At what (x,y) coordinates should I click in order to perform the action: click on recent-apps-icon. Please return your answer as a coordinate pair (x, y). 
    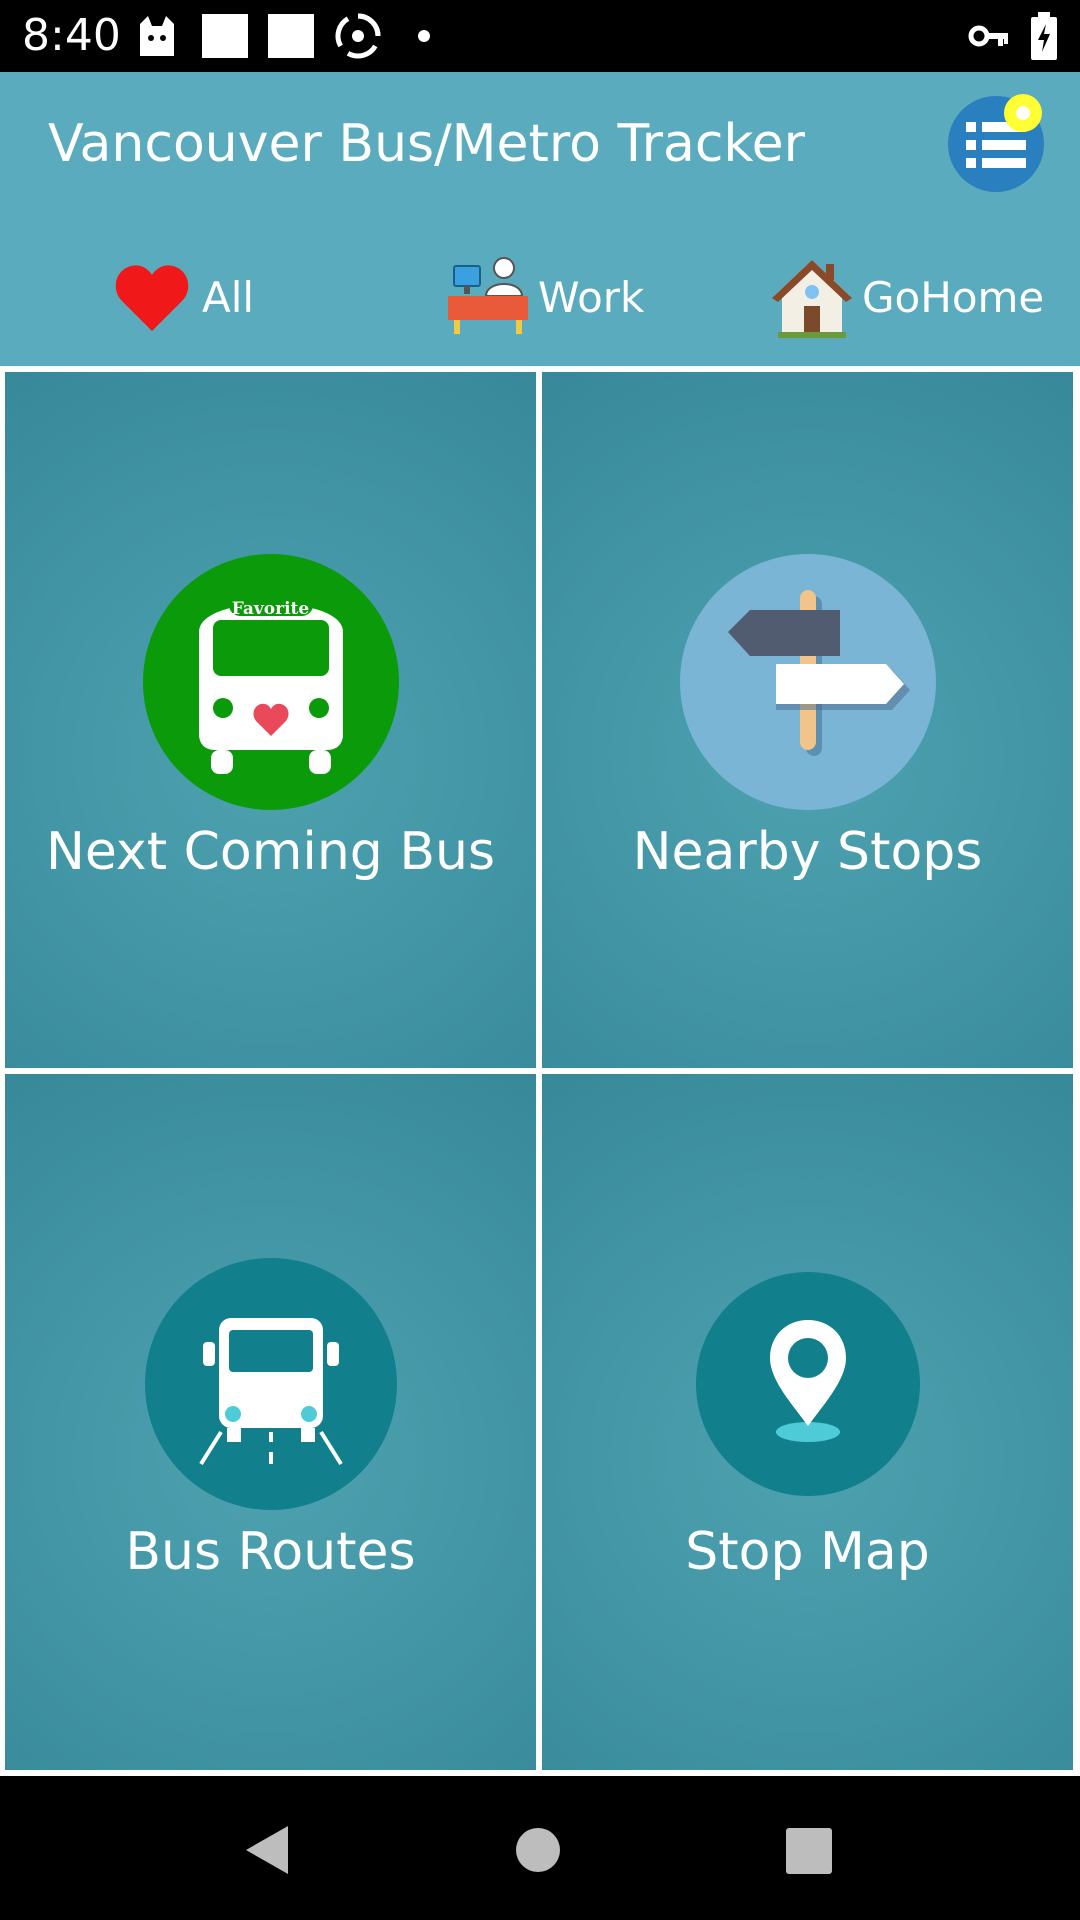
    Looking at the image, I should click on (809, 1851).